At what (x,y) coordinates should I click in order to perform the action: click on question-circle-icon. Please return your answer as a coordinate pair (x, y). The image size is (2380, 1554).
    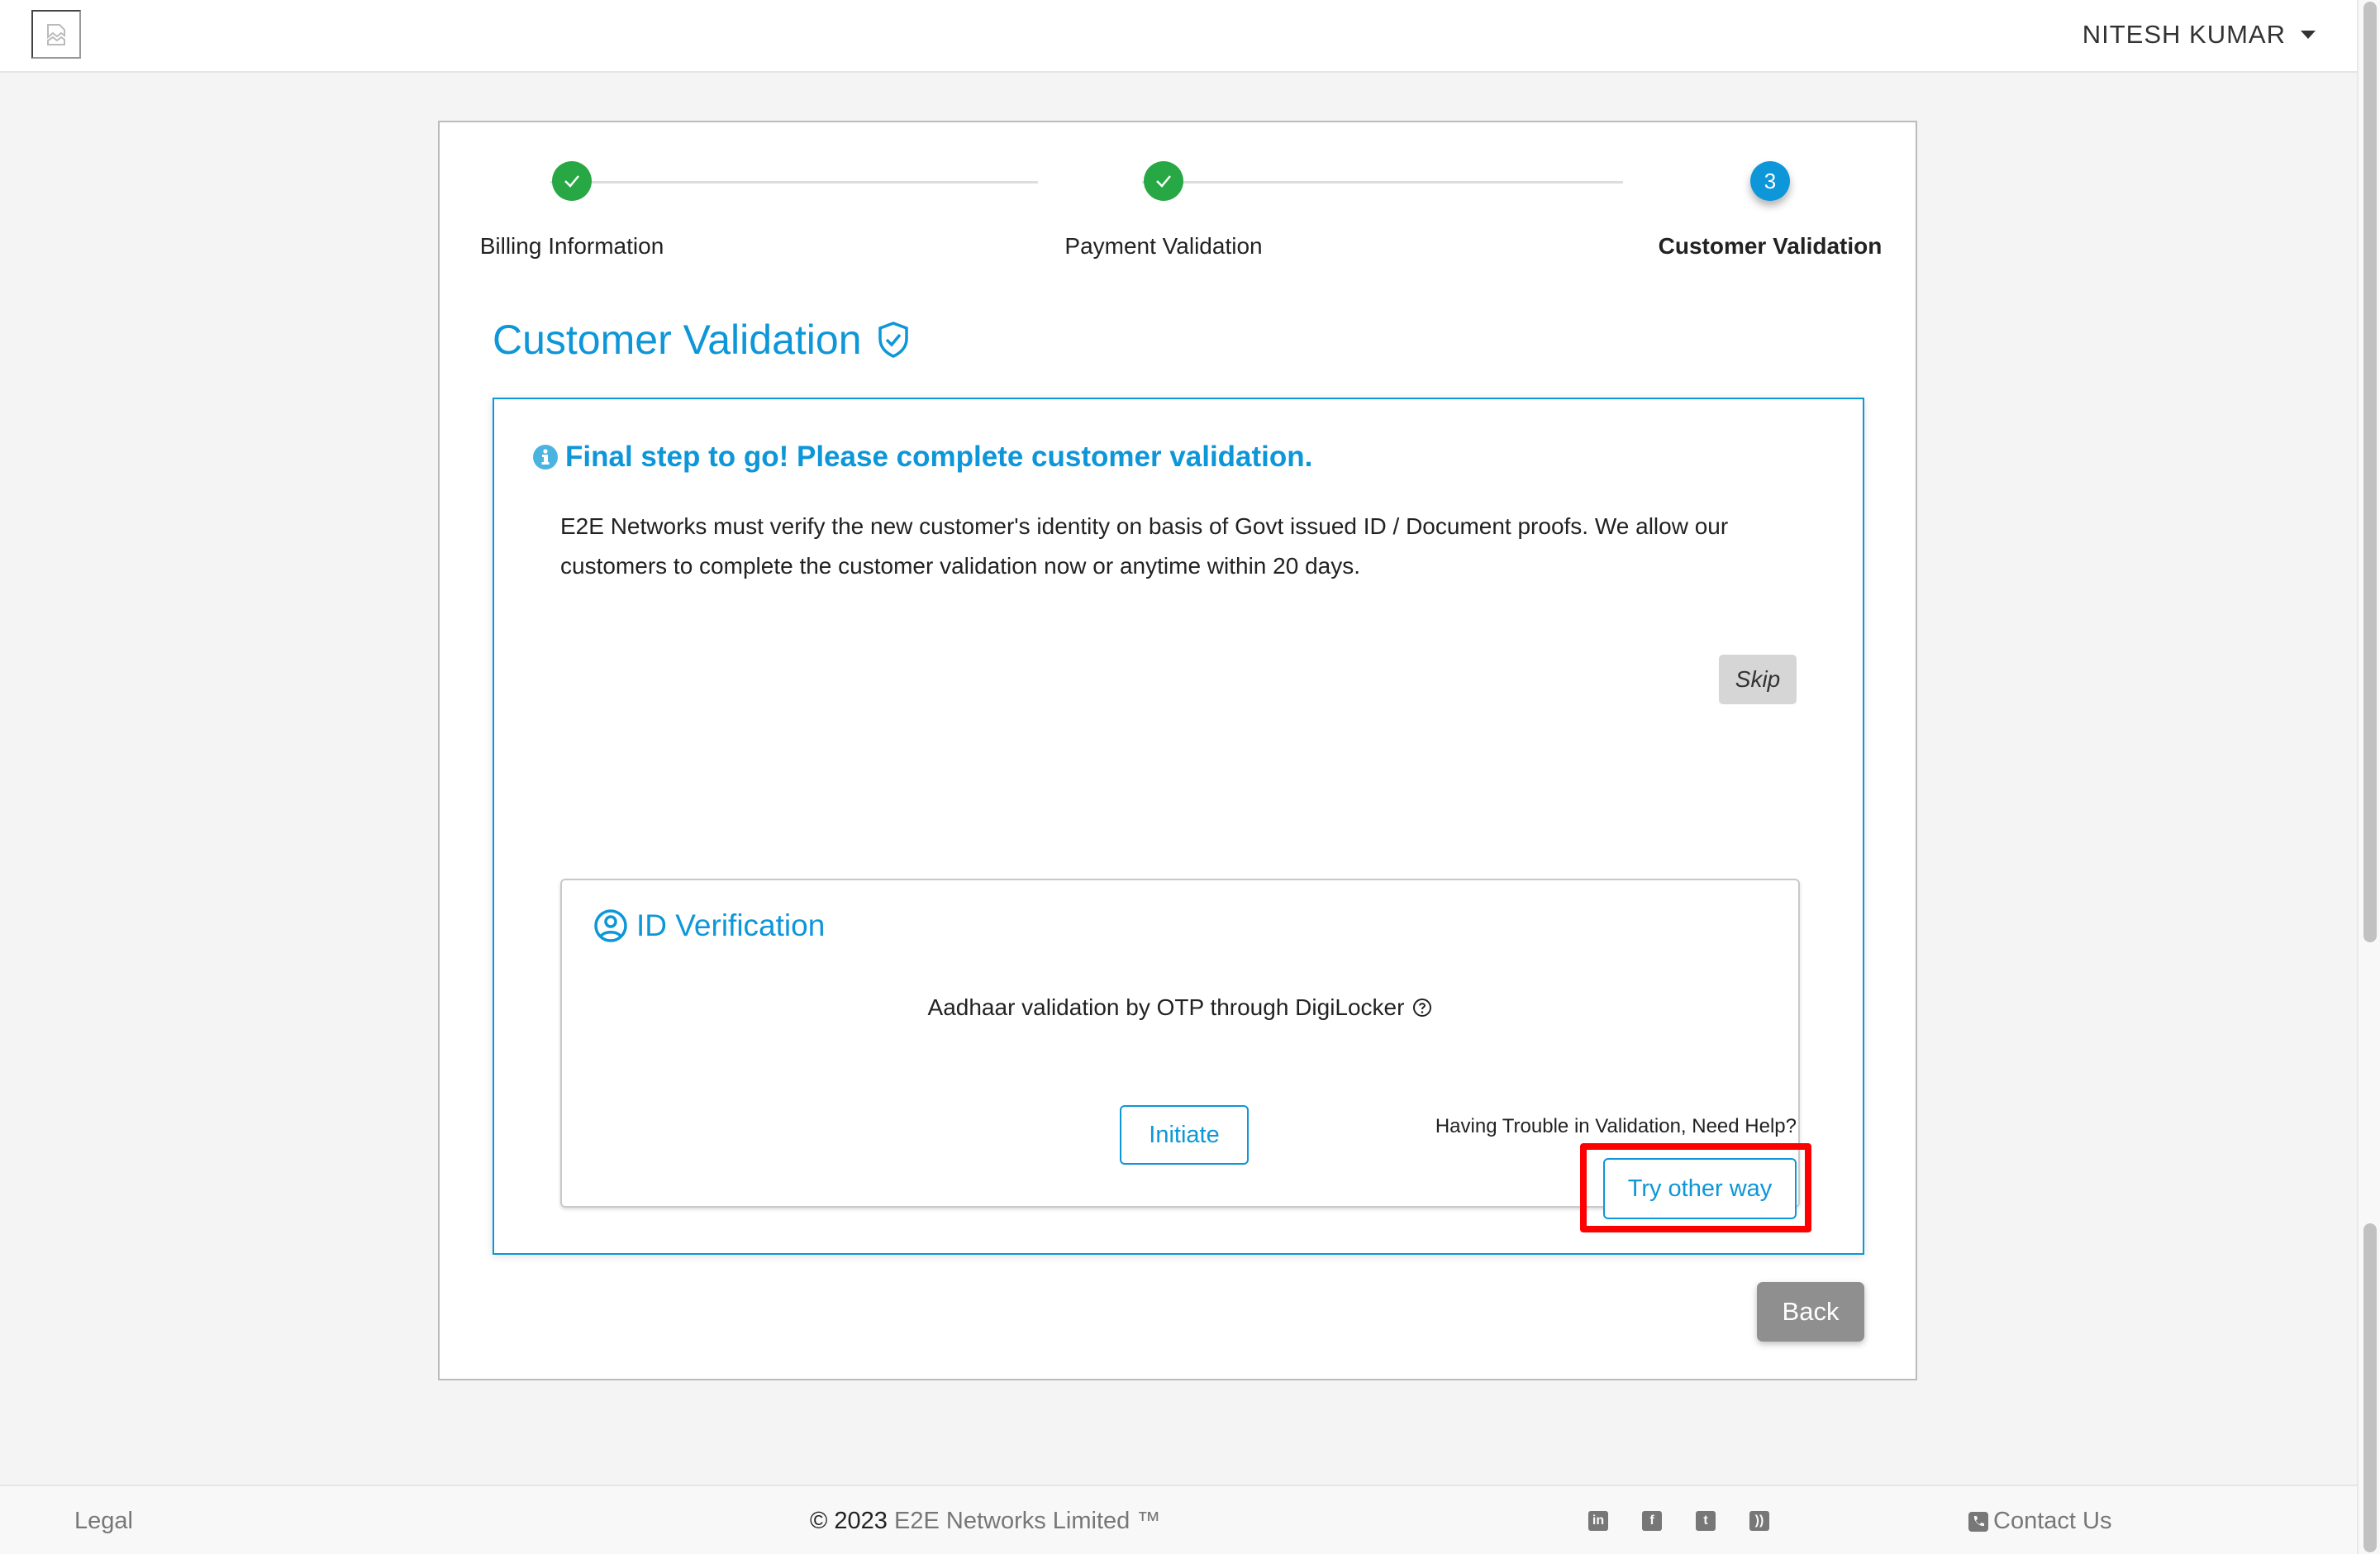
    Looking at the image, I should click on (1422, 1008).